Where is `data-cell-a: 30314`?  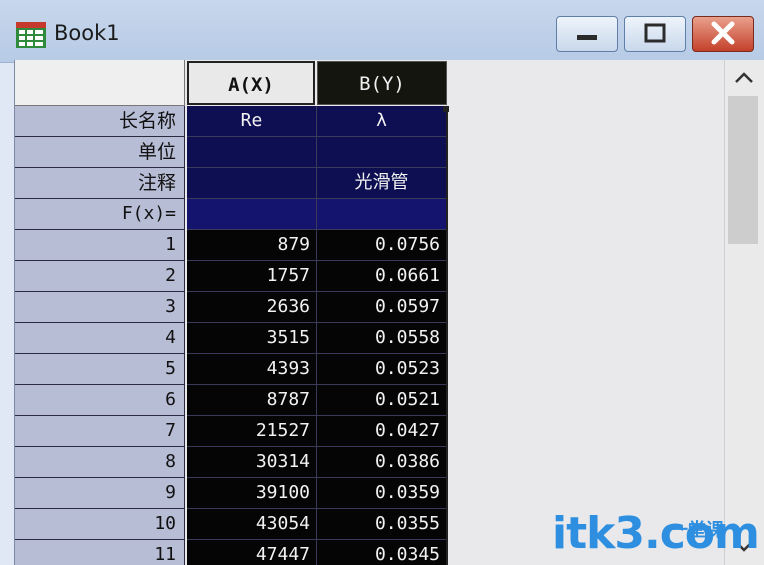
data-cell-a: 30314 is located at coordinates (252, 462).